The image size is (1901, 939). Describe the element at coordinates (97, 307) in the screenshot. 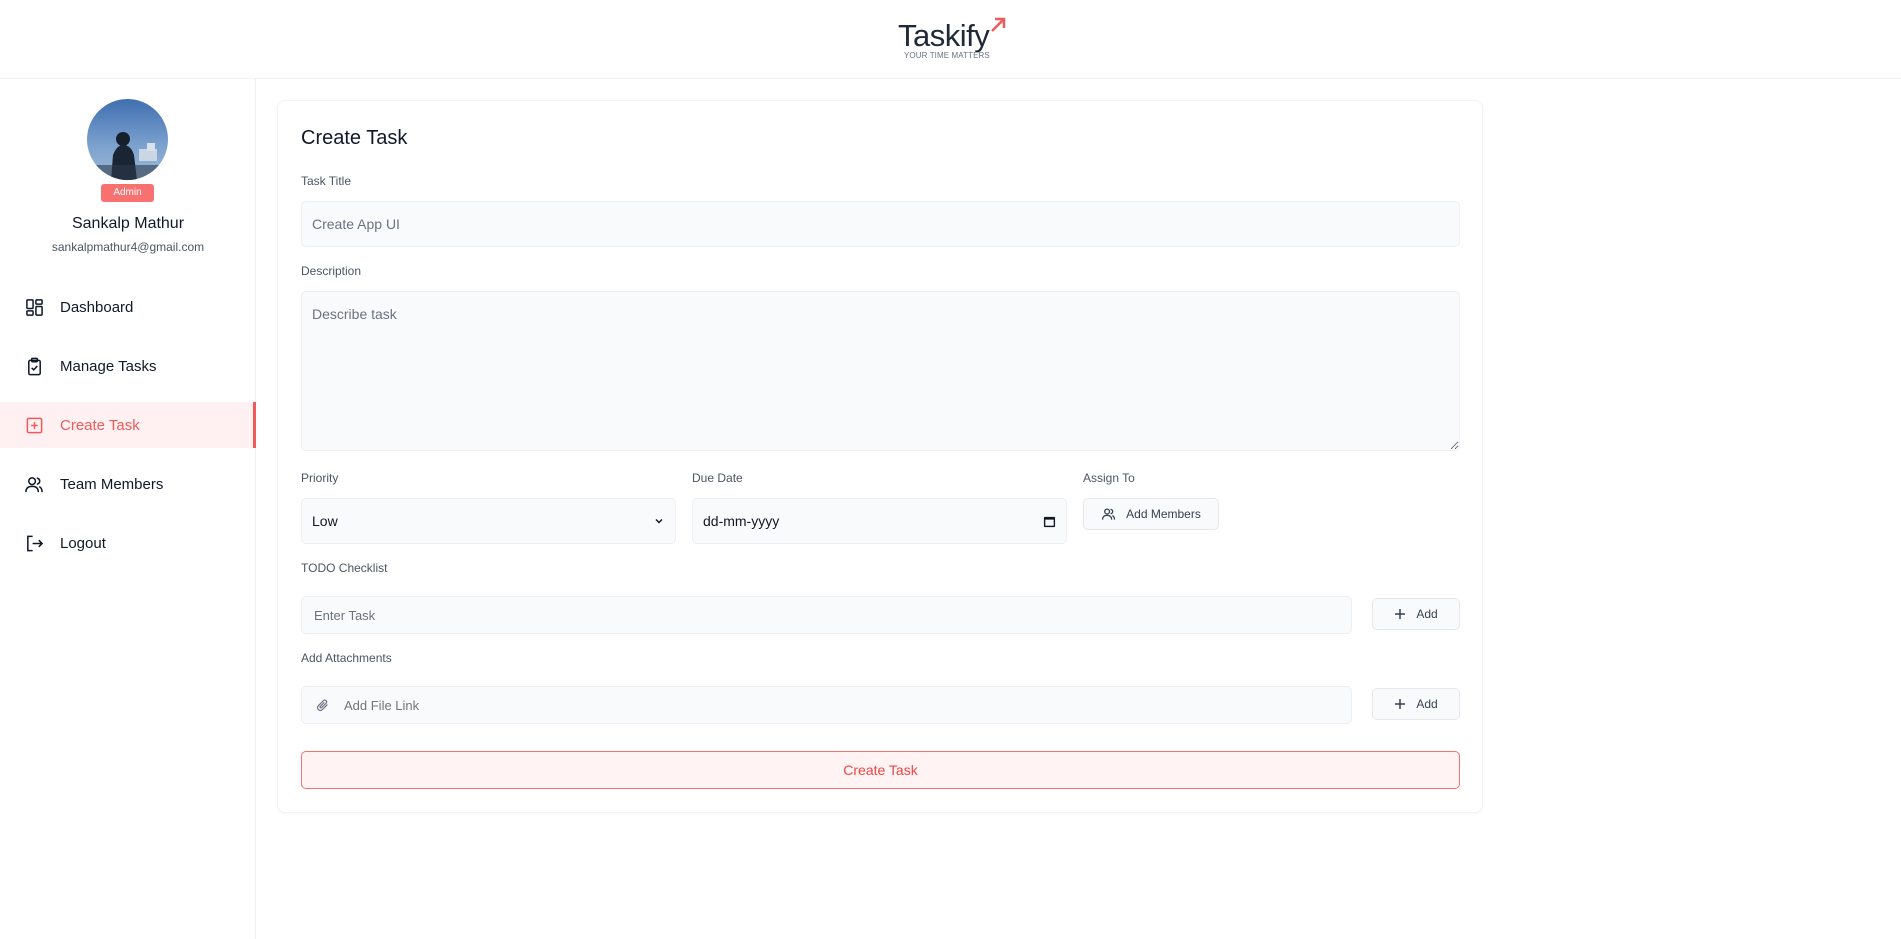

I see `sidebar-item-label: Dashboard` at that location.